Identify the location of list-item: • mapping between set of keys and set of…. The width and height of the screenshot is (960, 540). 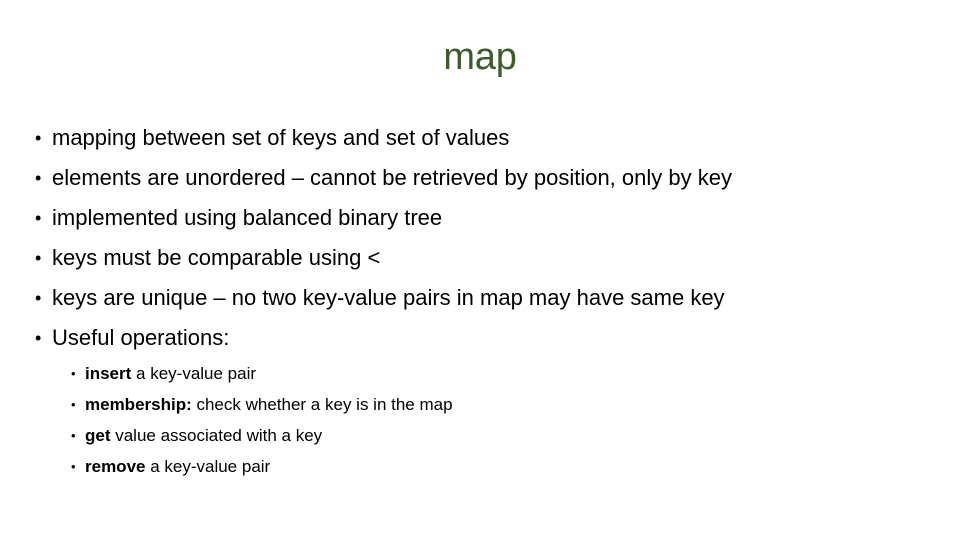
(482, 138).